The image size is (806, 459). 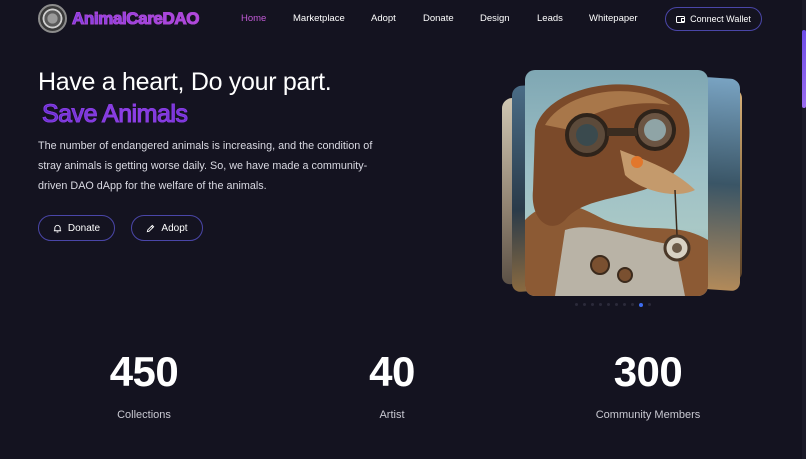 I want to click on hero-highlight: Save Animals, so click(x=114, y=114).